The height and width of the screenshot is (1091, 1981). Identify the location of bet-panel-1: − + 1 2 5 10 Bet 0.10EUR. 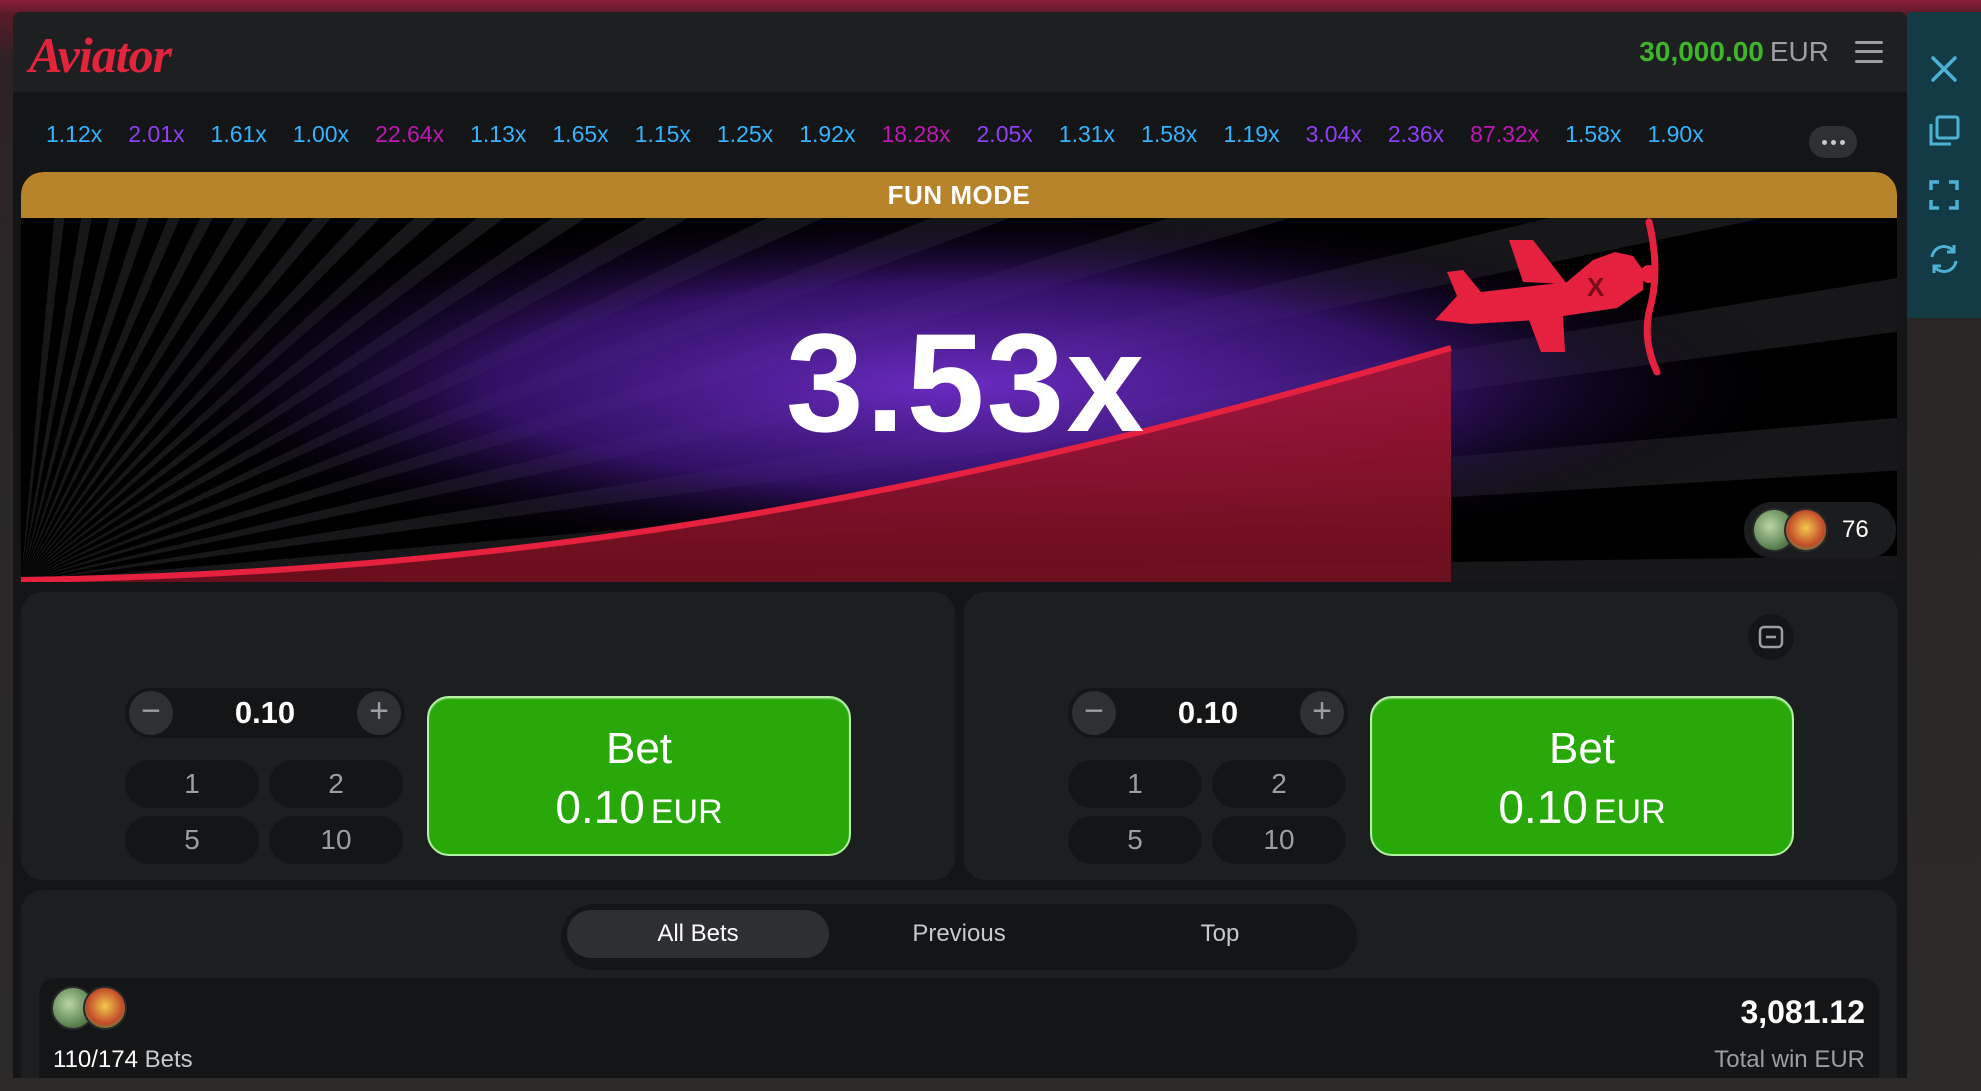
(488, 736).